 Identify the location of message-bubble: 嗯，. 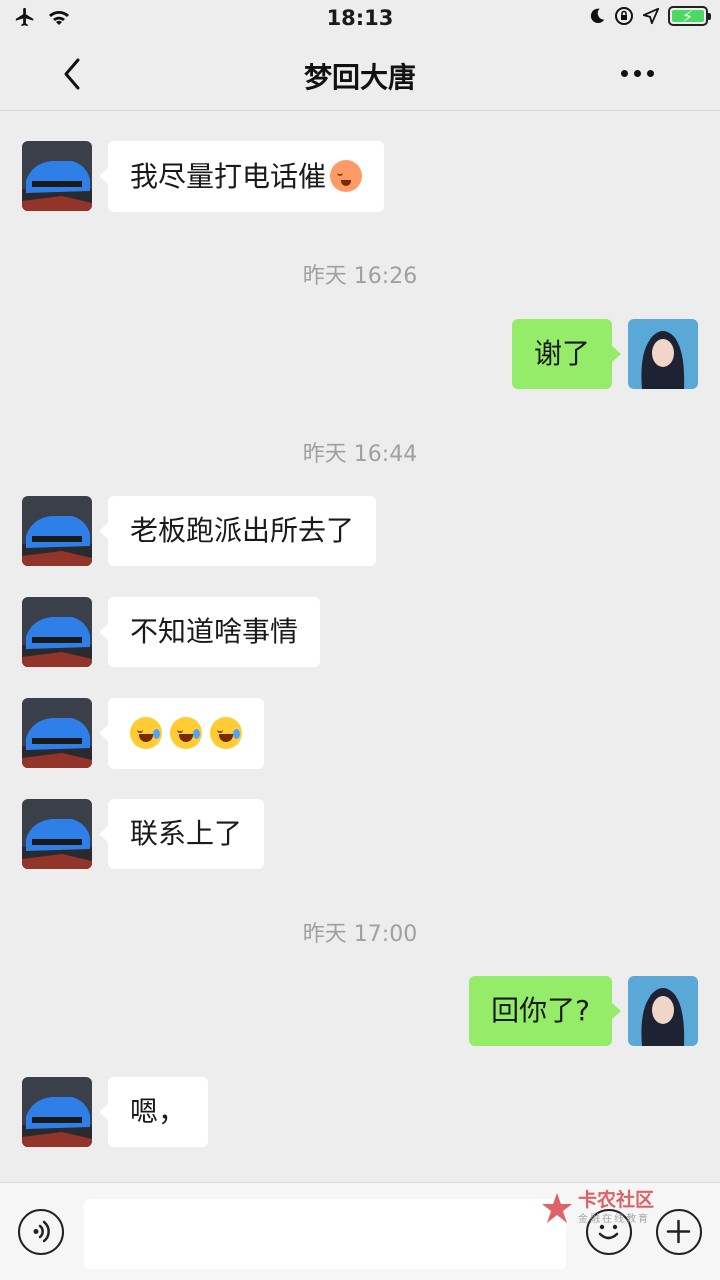
(153, 1112).